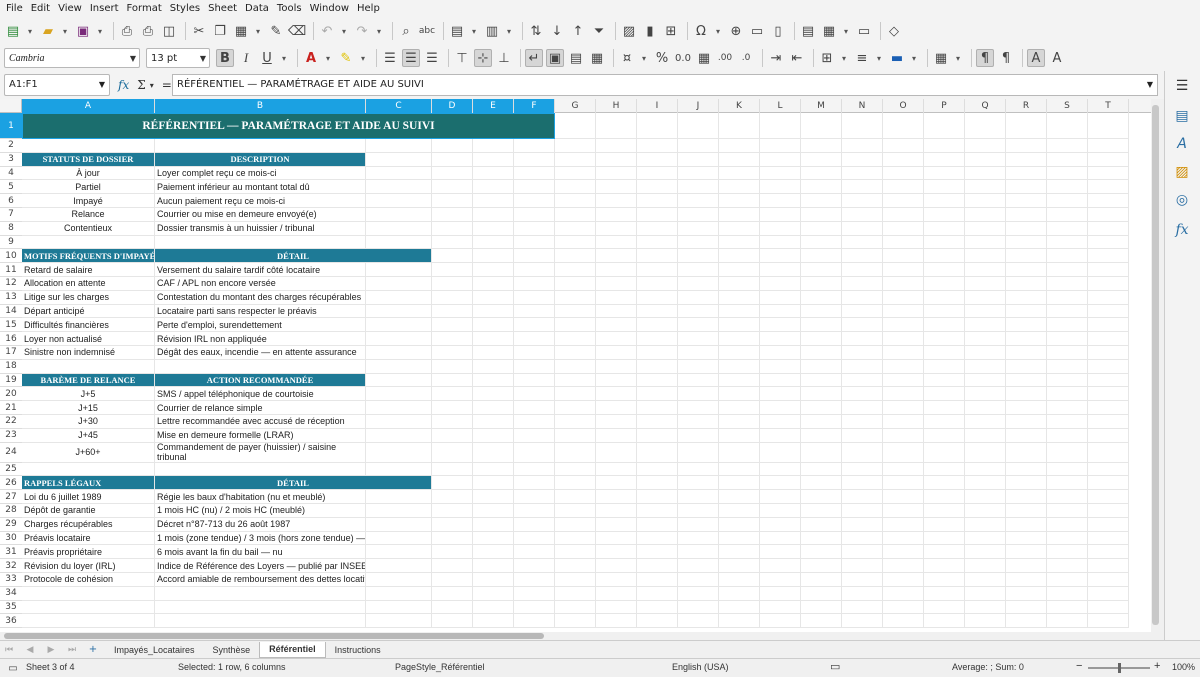 This screenshot has width=1200, height=677. What do you see at coordinates (11, 174) in the screenshot?
I see `row-header-4: 4` at bounding box center [11, 174].